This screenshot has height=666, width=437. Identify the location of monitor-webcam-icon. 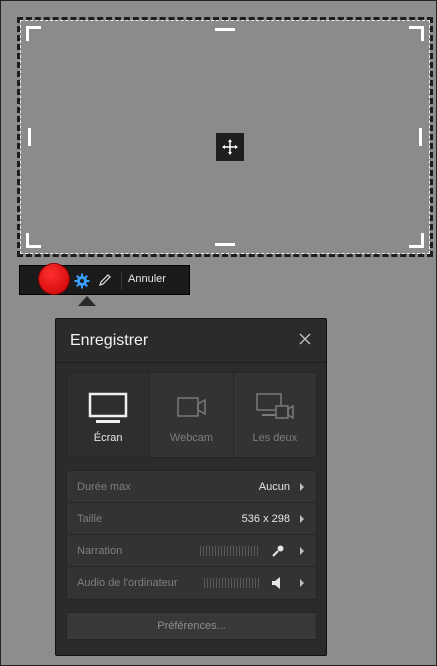
(275, 406).